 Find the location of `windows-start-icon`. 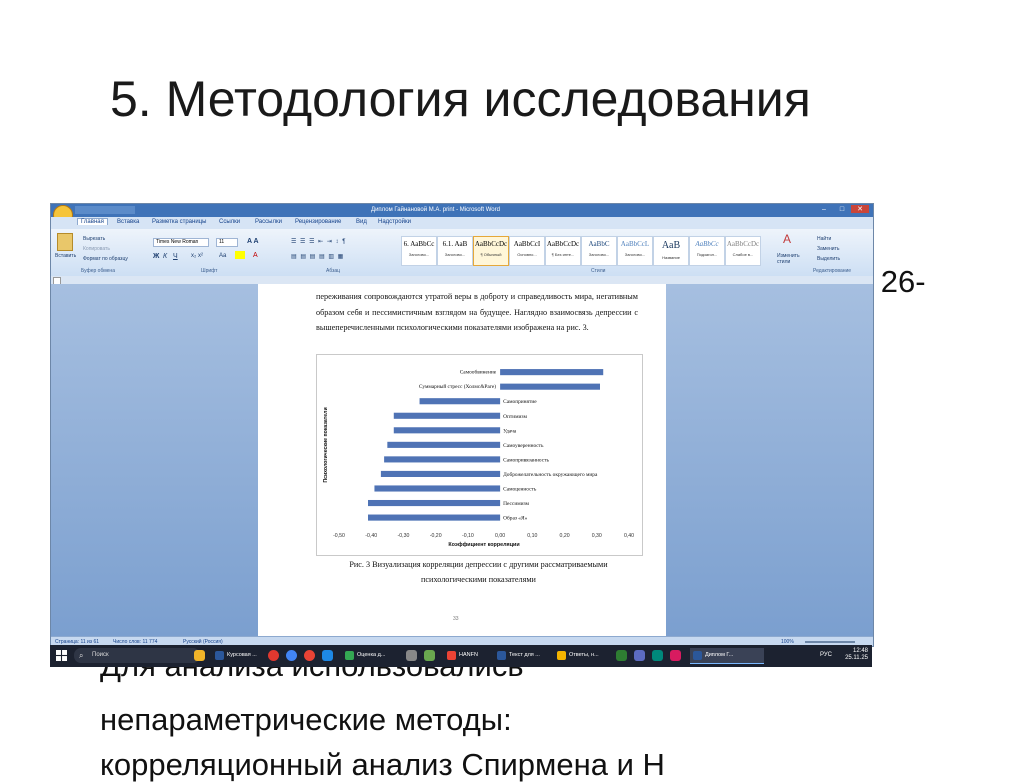

windows-start-icon is located at coordinates (61, 655).